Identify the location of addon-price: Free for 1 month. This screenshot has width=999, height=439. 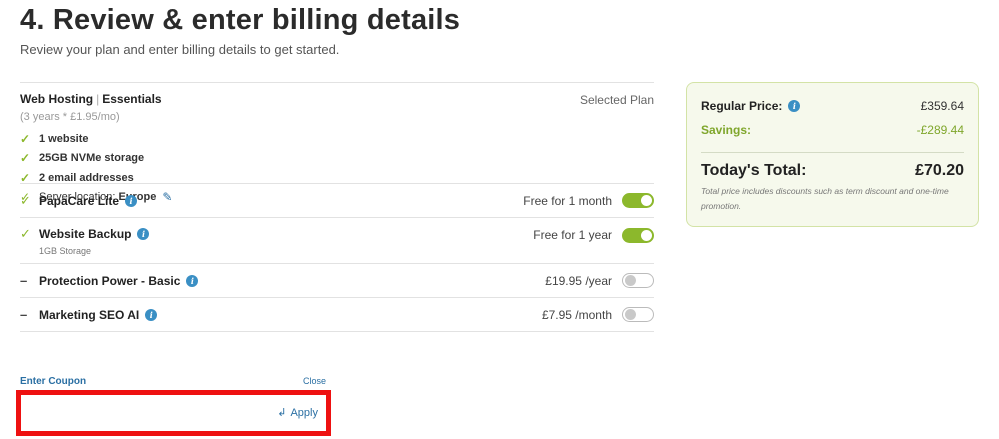
(567, 200).